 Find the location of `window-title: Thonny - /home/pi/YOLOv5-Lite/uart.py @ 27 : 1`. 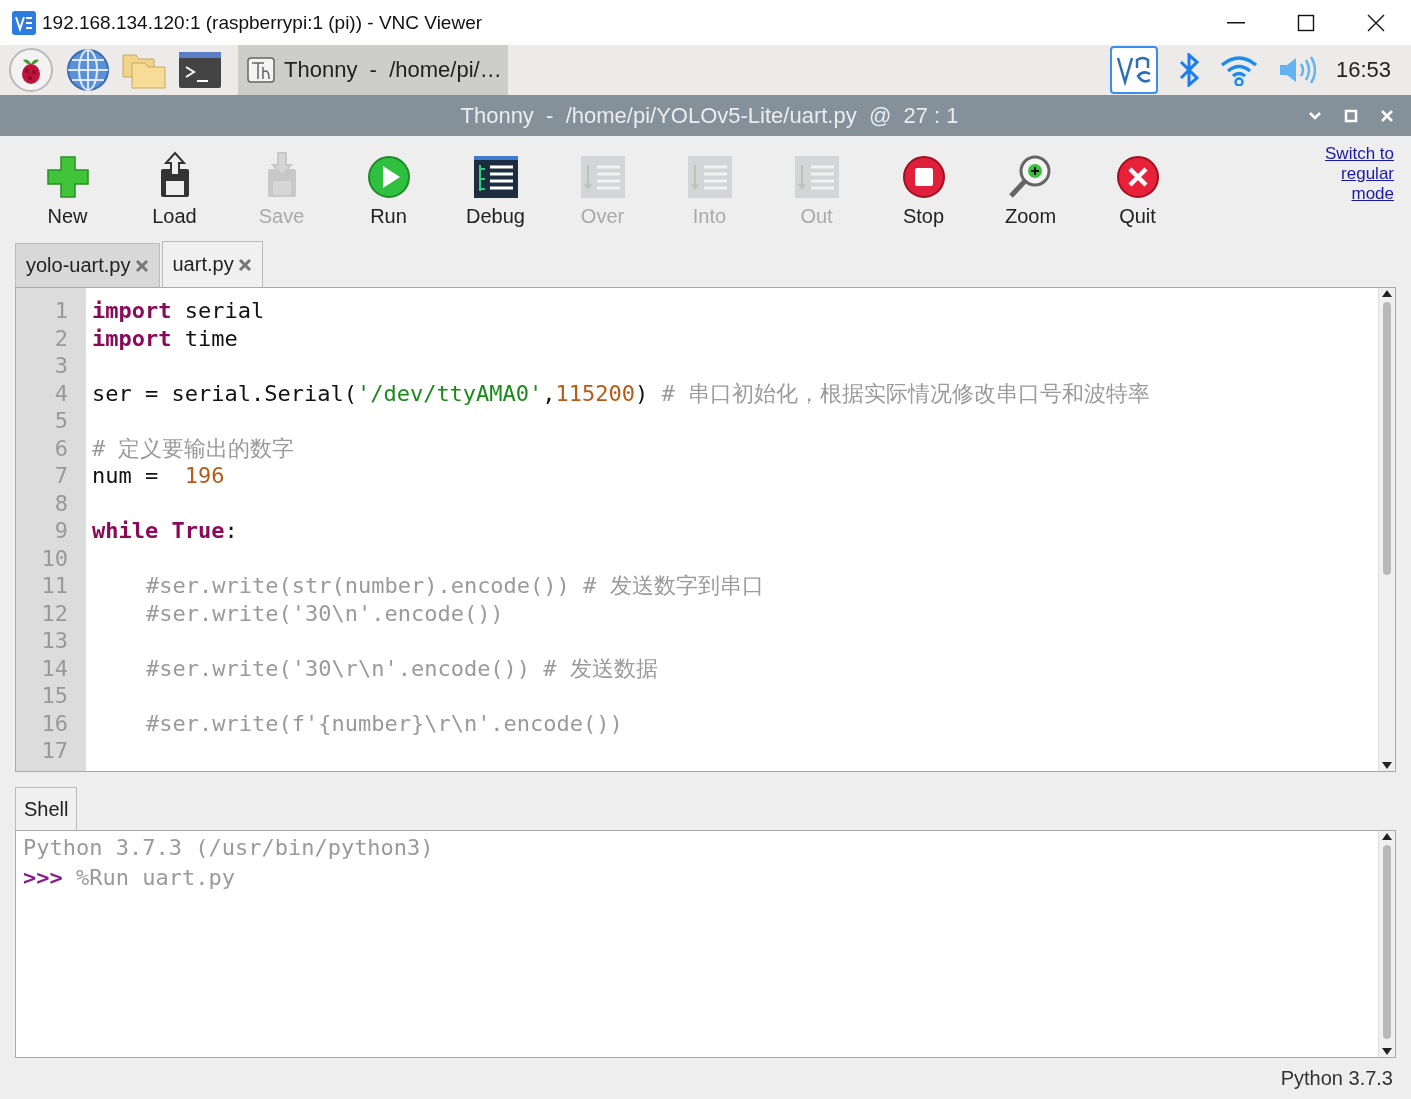

window-title: Thonny - /home/pi/YOLOv5-Lite/uart.py @ 27 : 1 is located at coordinates (709, 115).